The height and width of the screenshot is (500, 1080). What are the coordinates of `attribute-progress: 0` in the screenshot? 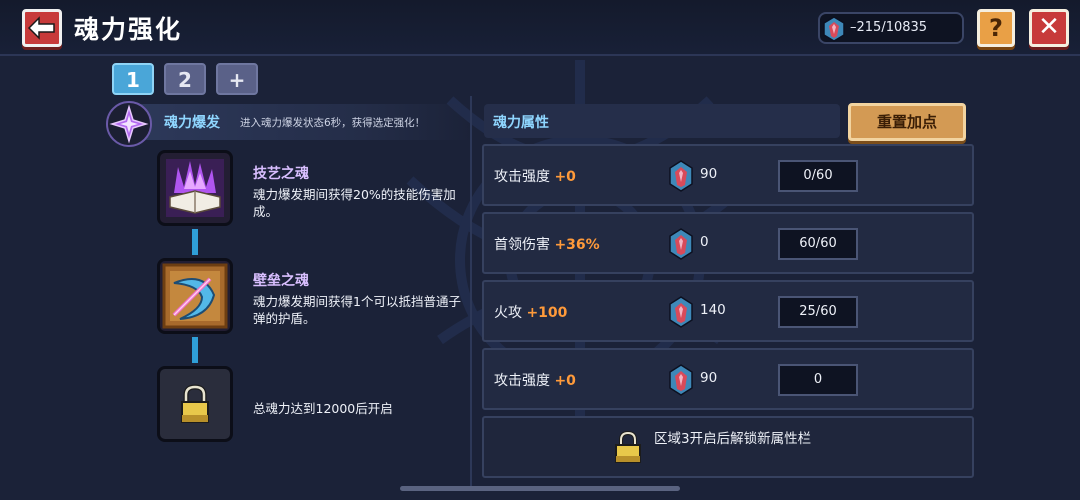 It's located at (818, 380).